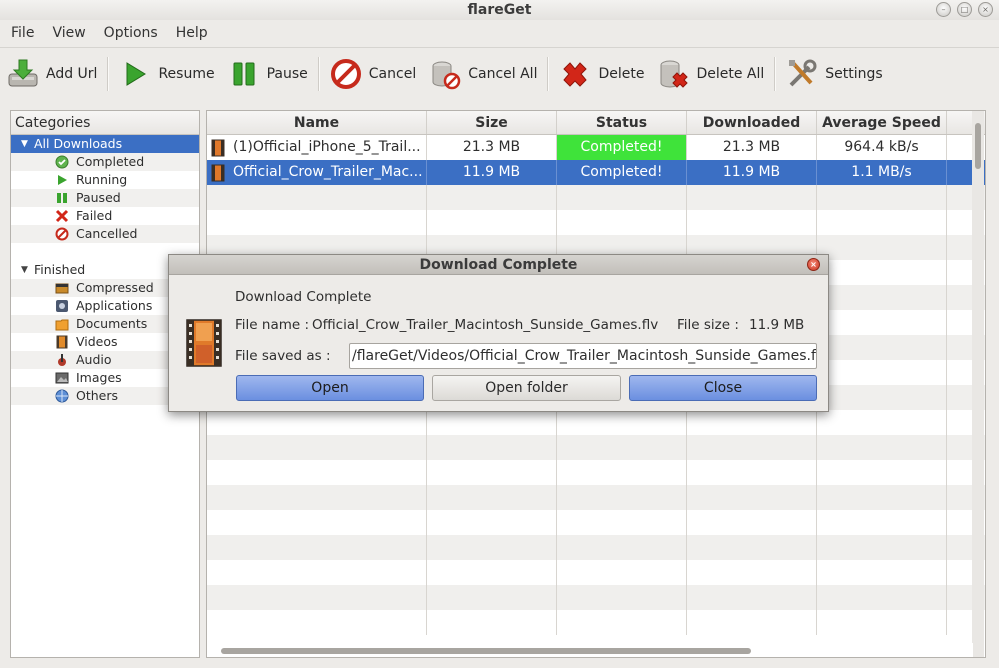 The image size is (999, 668). Describe the element at coordinates (62, 306) in the screenshot. I see `applications-icon` at that location.